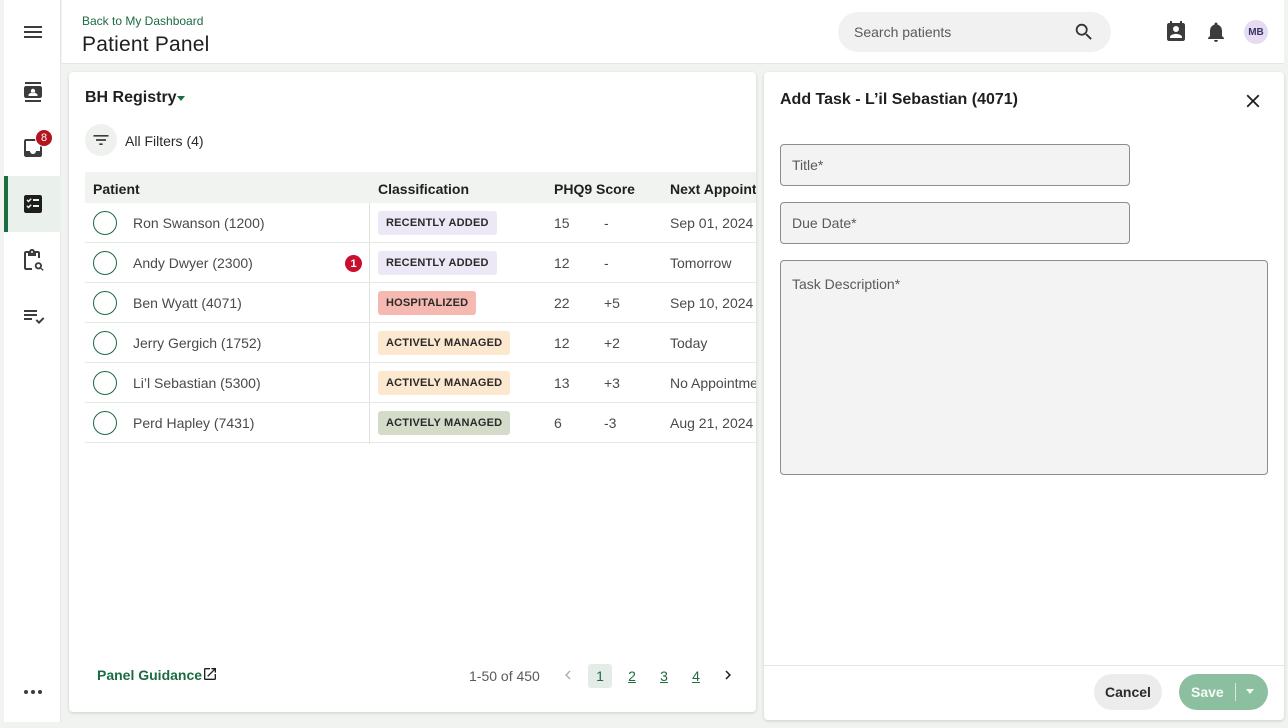 This screenshot has height=728, width=1288. I want to click on checklist-icon, so click(33, 317).